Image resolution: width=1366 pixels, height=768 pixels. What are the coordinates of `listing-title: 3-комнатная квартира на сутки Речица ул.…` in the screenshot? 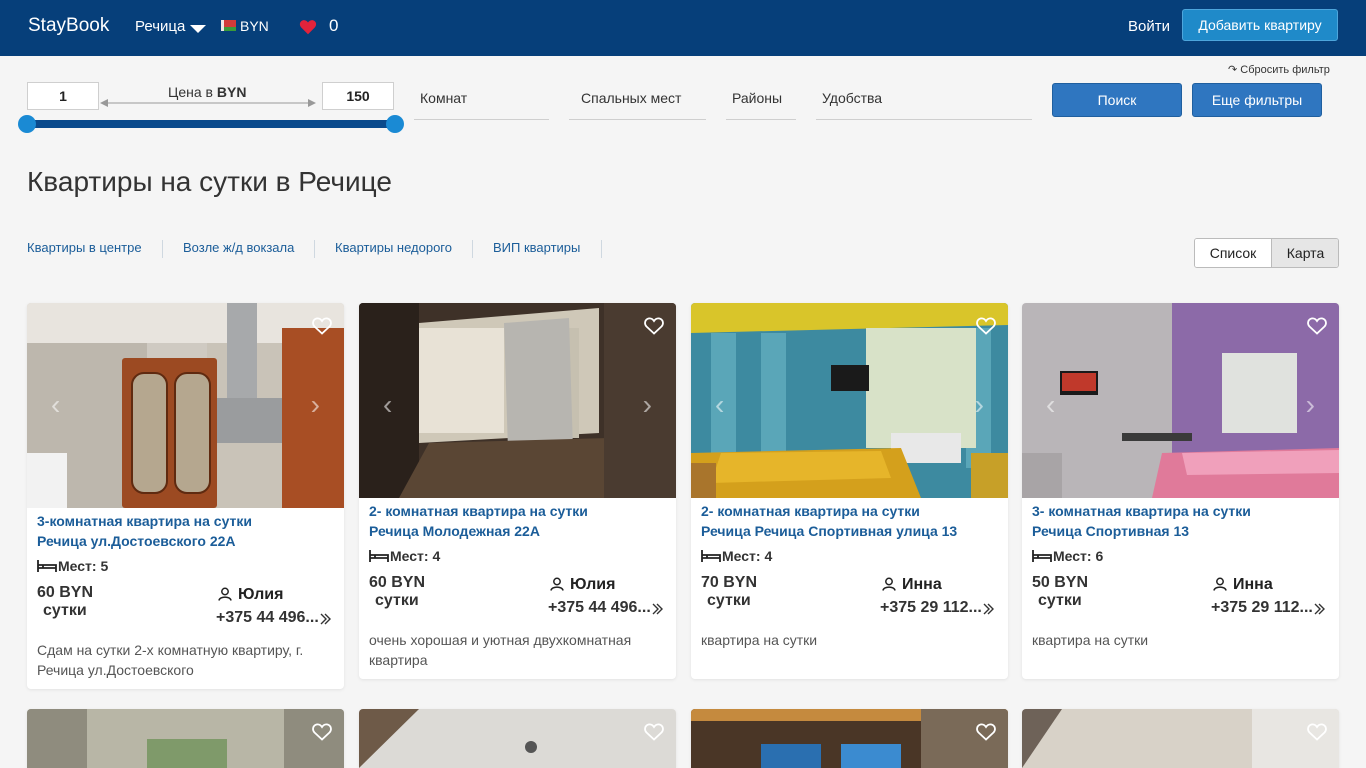 It's located at (187, 531).